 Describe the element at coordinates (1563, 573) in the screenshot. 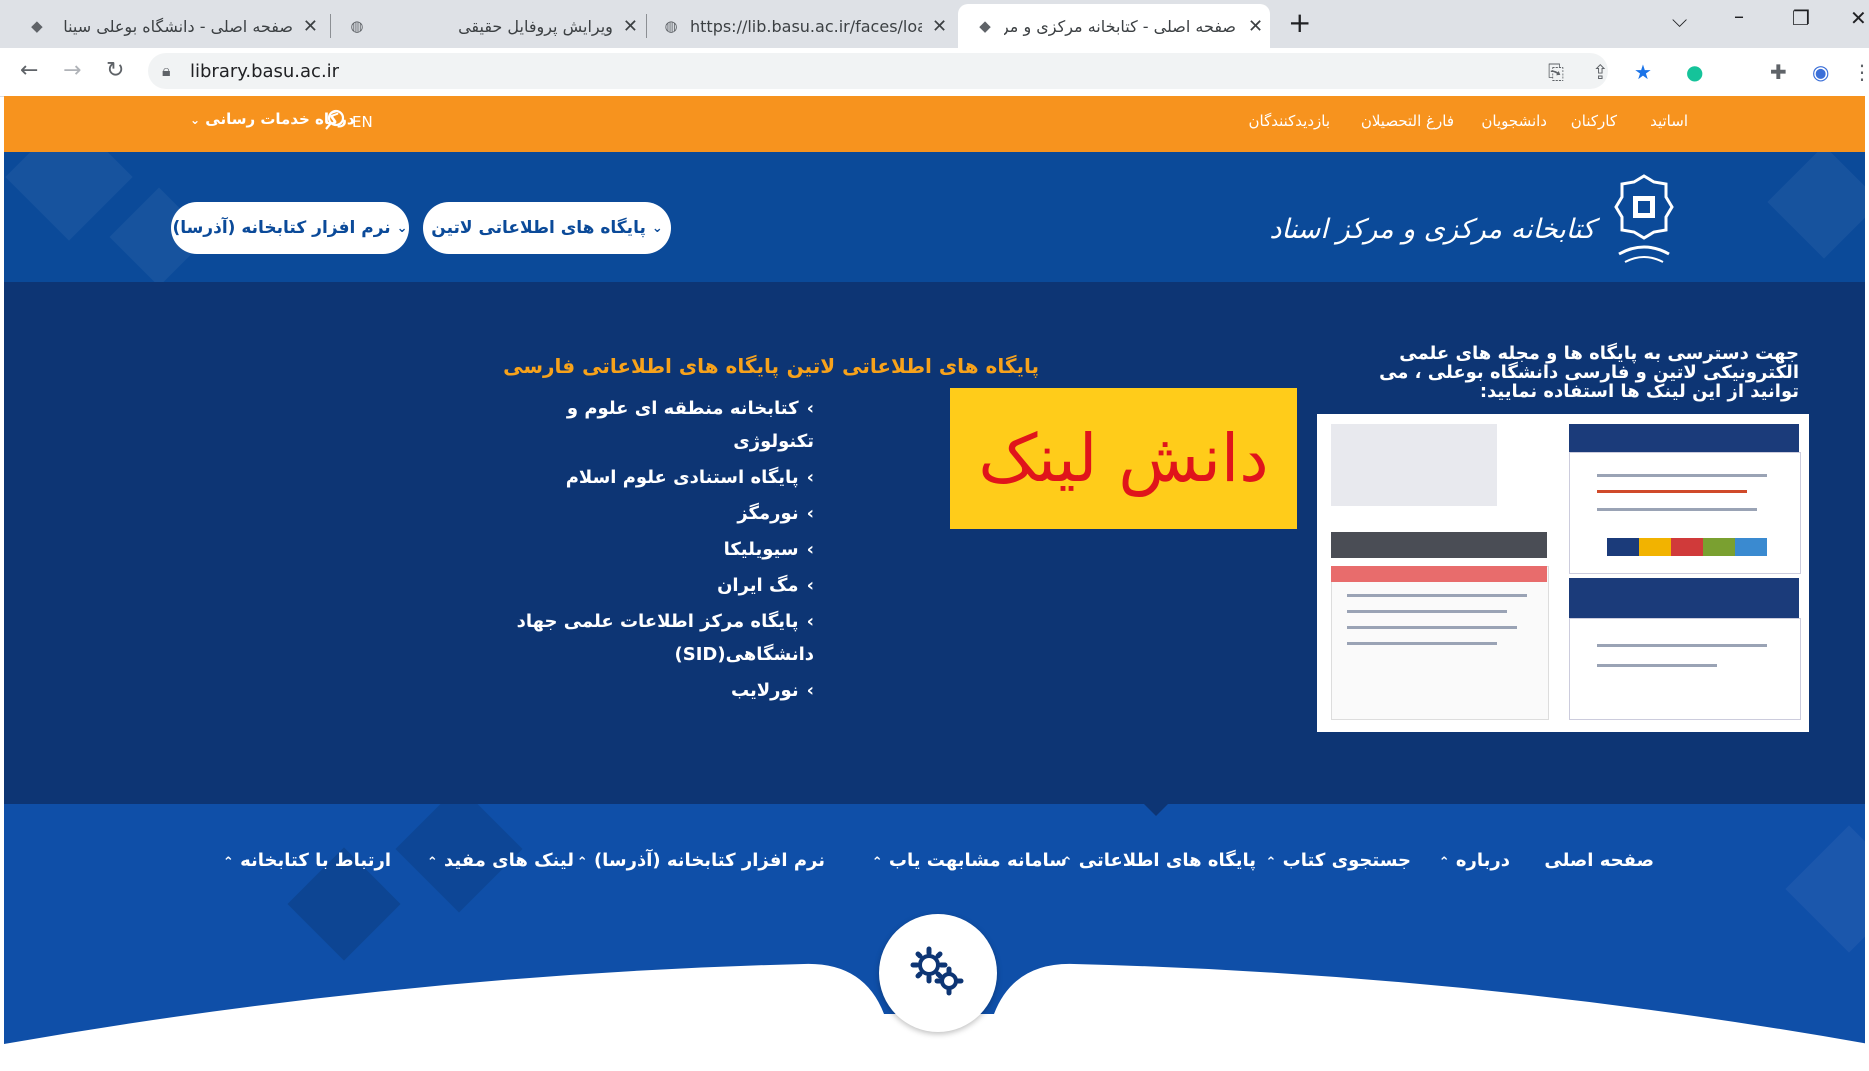

I see `databases-preview-image` at that location.